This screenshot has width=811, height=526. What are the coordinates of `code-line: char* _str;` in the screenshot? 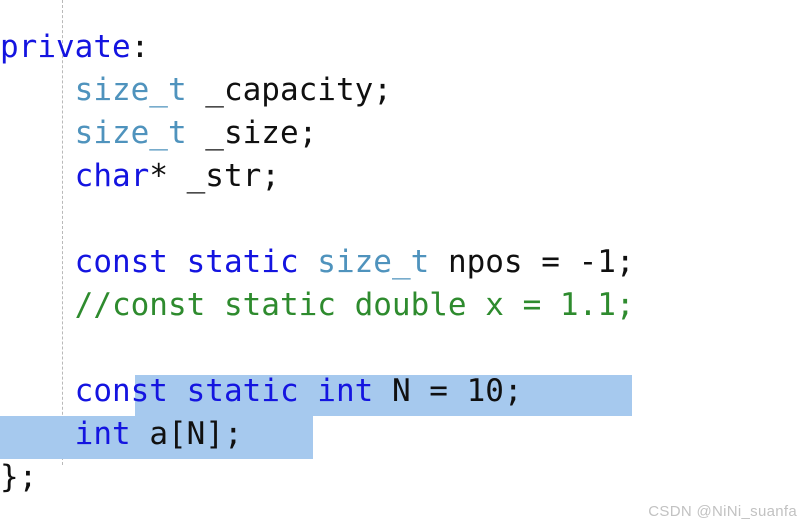 It's located at (317, 176).